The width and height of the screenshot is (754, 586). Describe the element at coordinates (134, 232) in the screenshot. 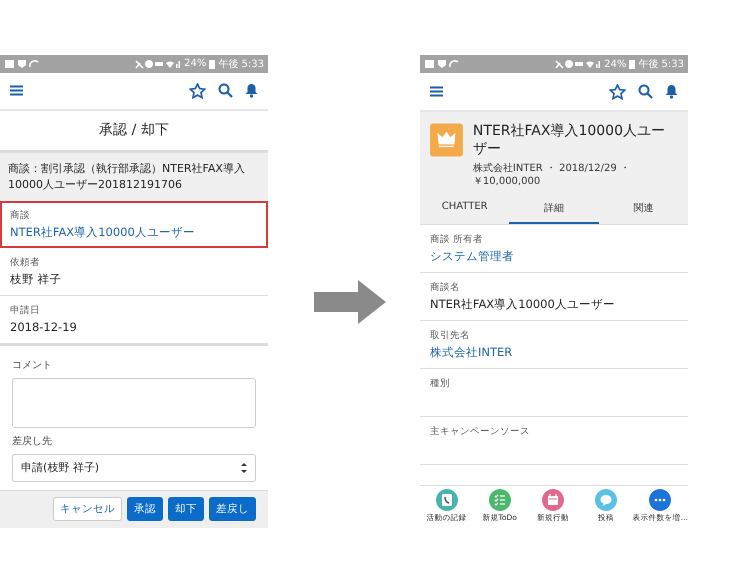

I see `field-link: NTER社FAX導入10000人ユーザー` at that location.